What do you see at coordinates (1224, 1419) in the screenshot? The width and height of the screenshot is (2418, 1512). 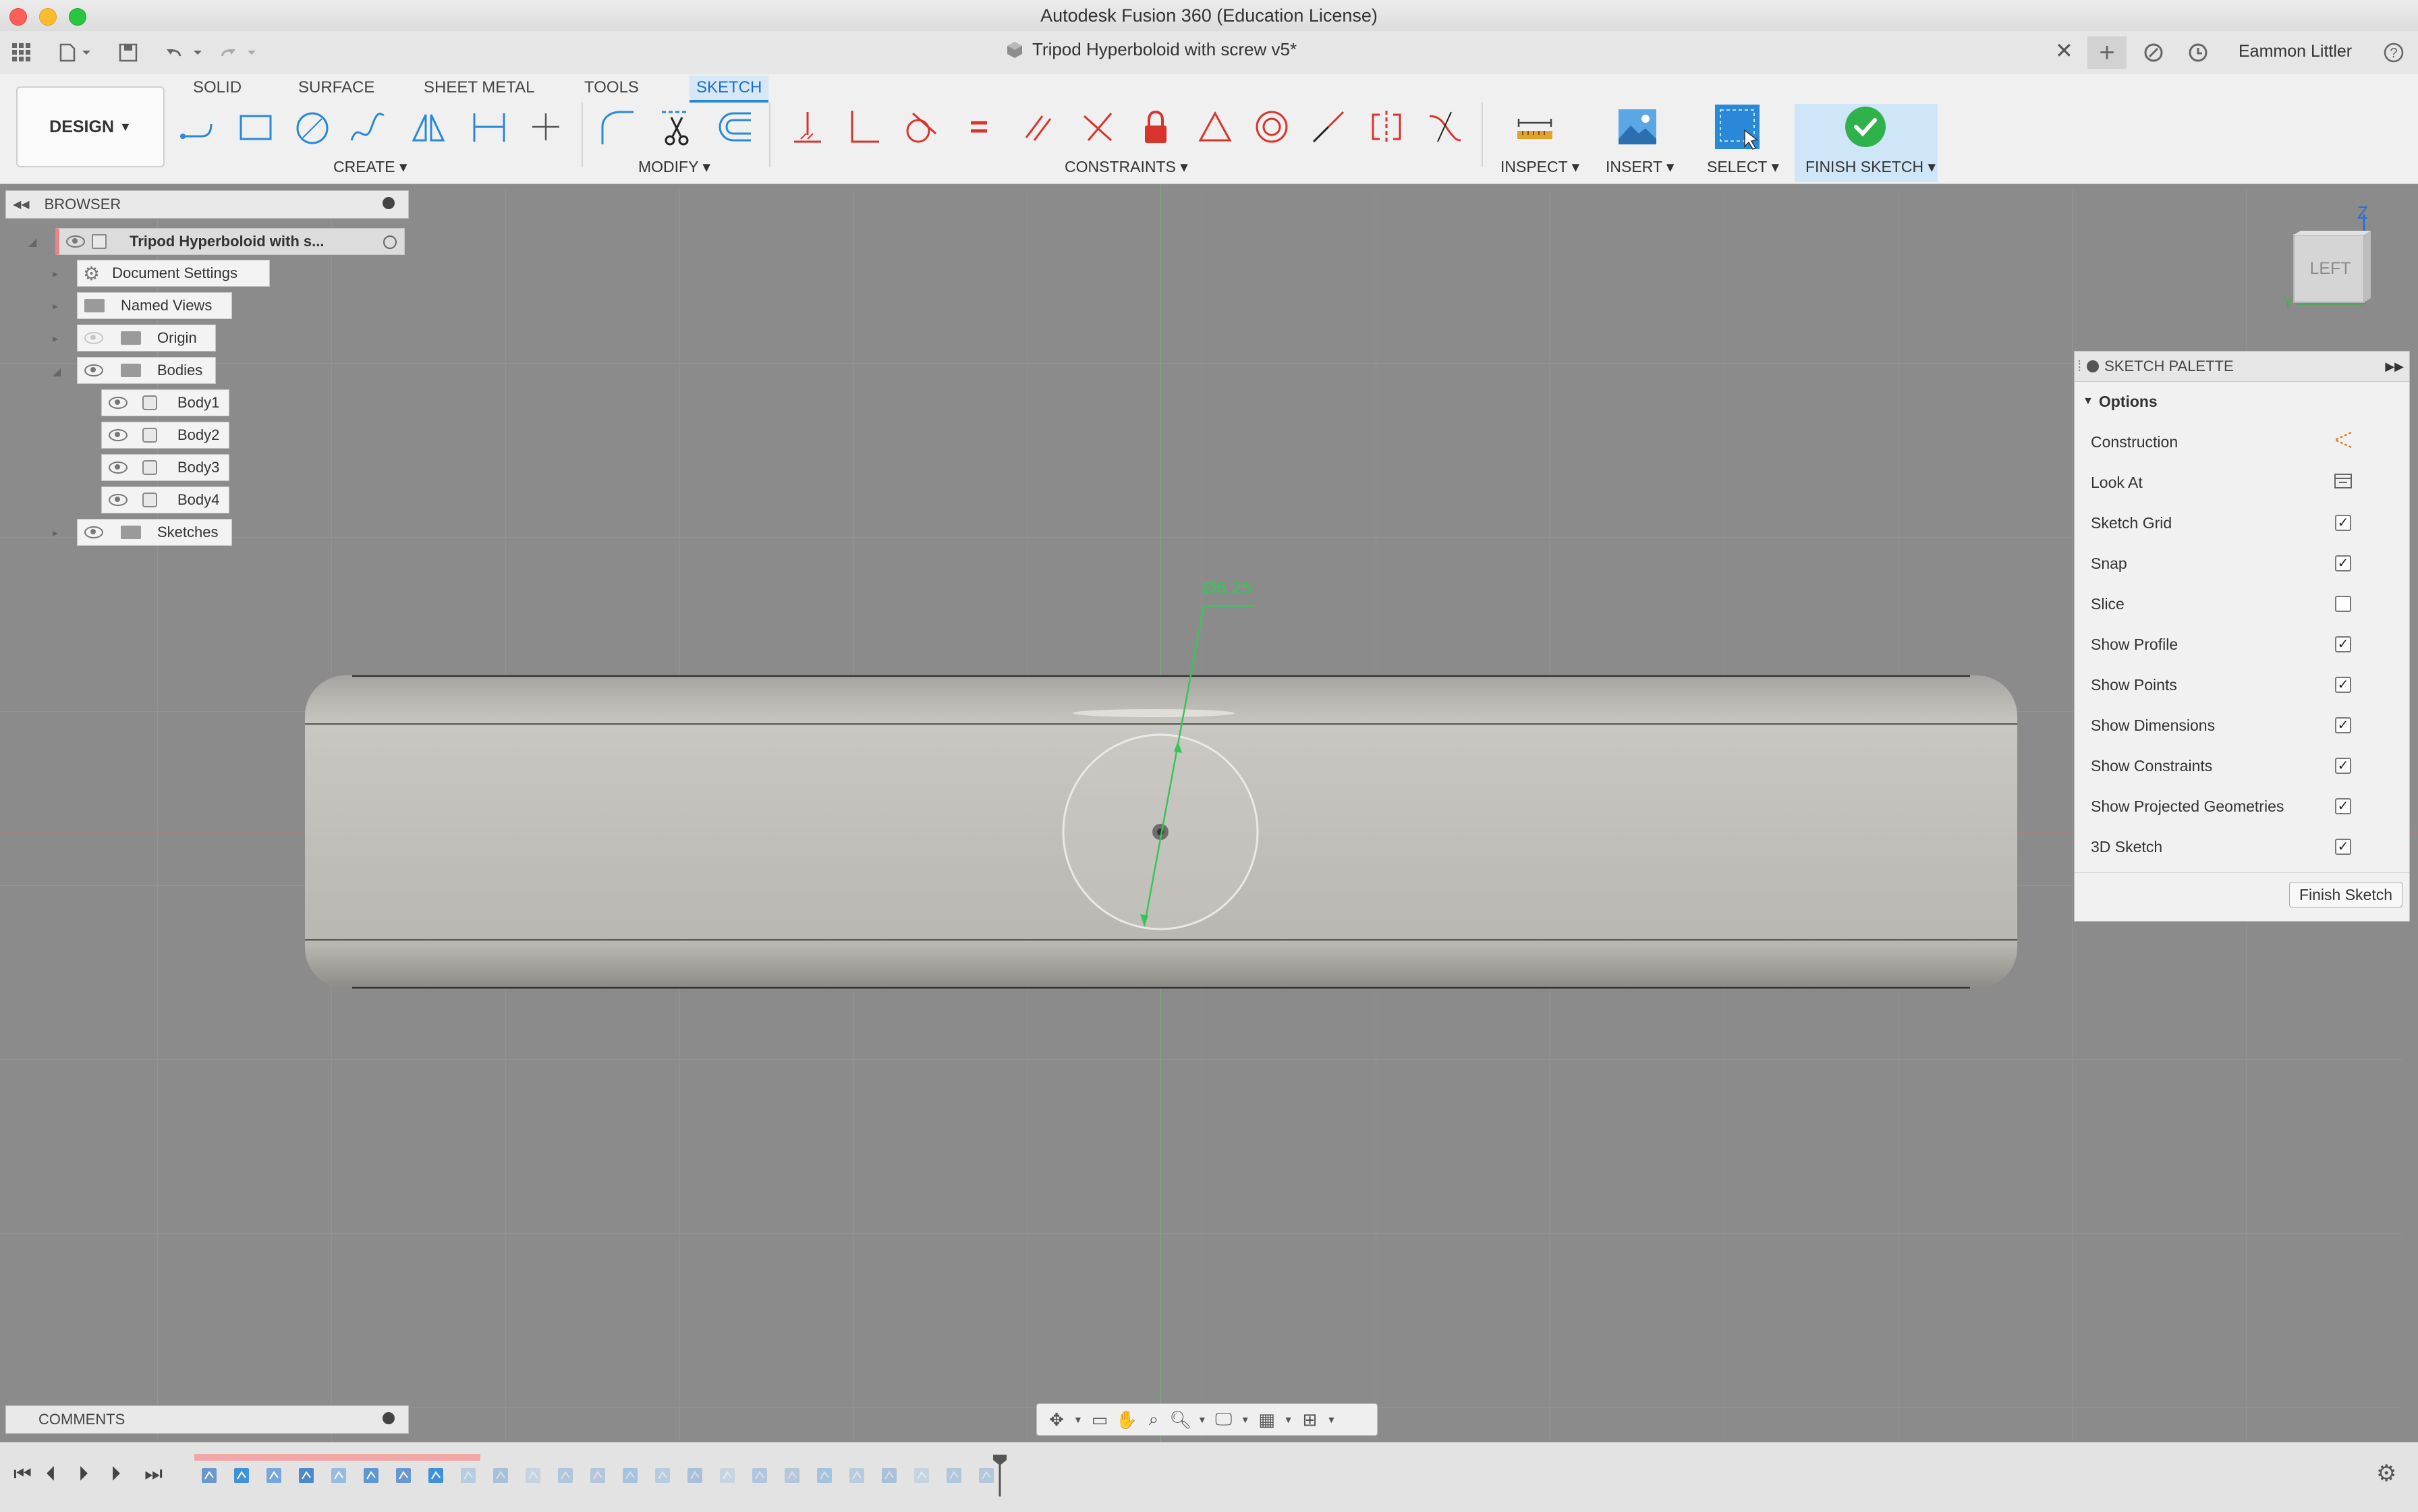 I see `display-settings-icon: 🖵︎` at bounding box center [1224, 1419].